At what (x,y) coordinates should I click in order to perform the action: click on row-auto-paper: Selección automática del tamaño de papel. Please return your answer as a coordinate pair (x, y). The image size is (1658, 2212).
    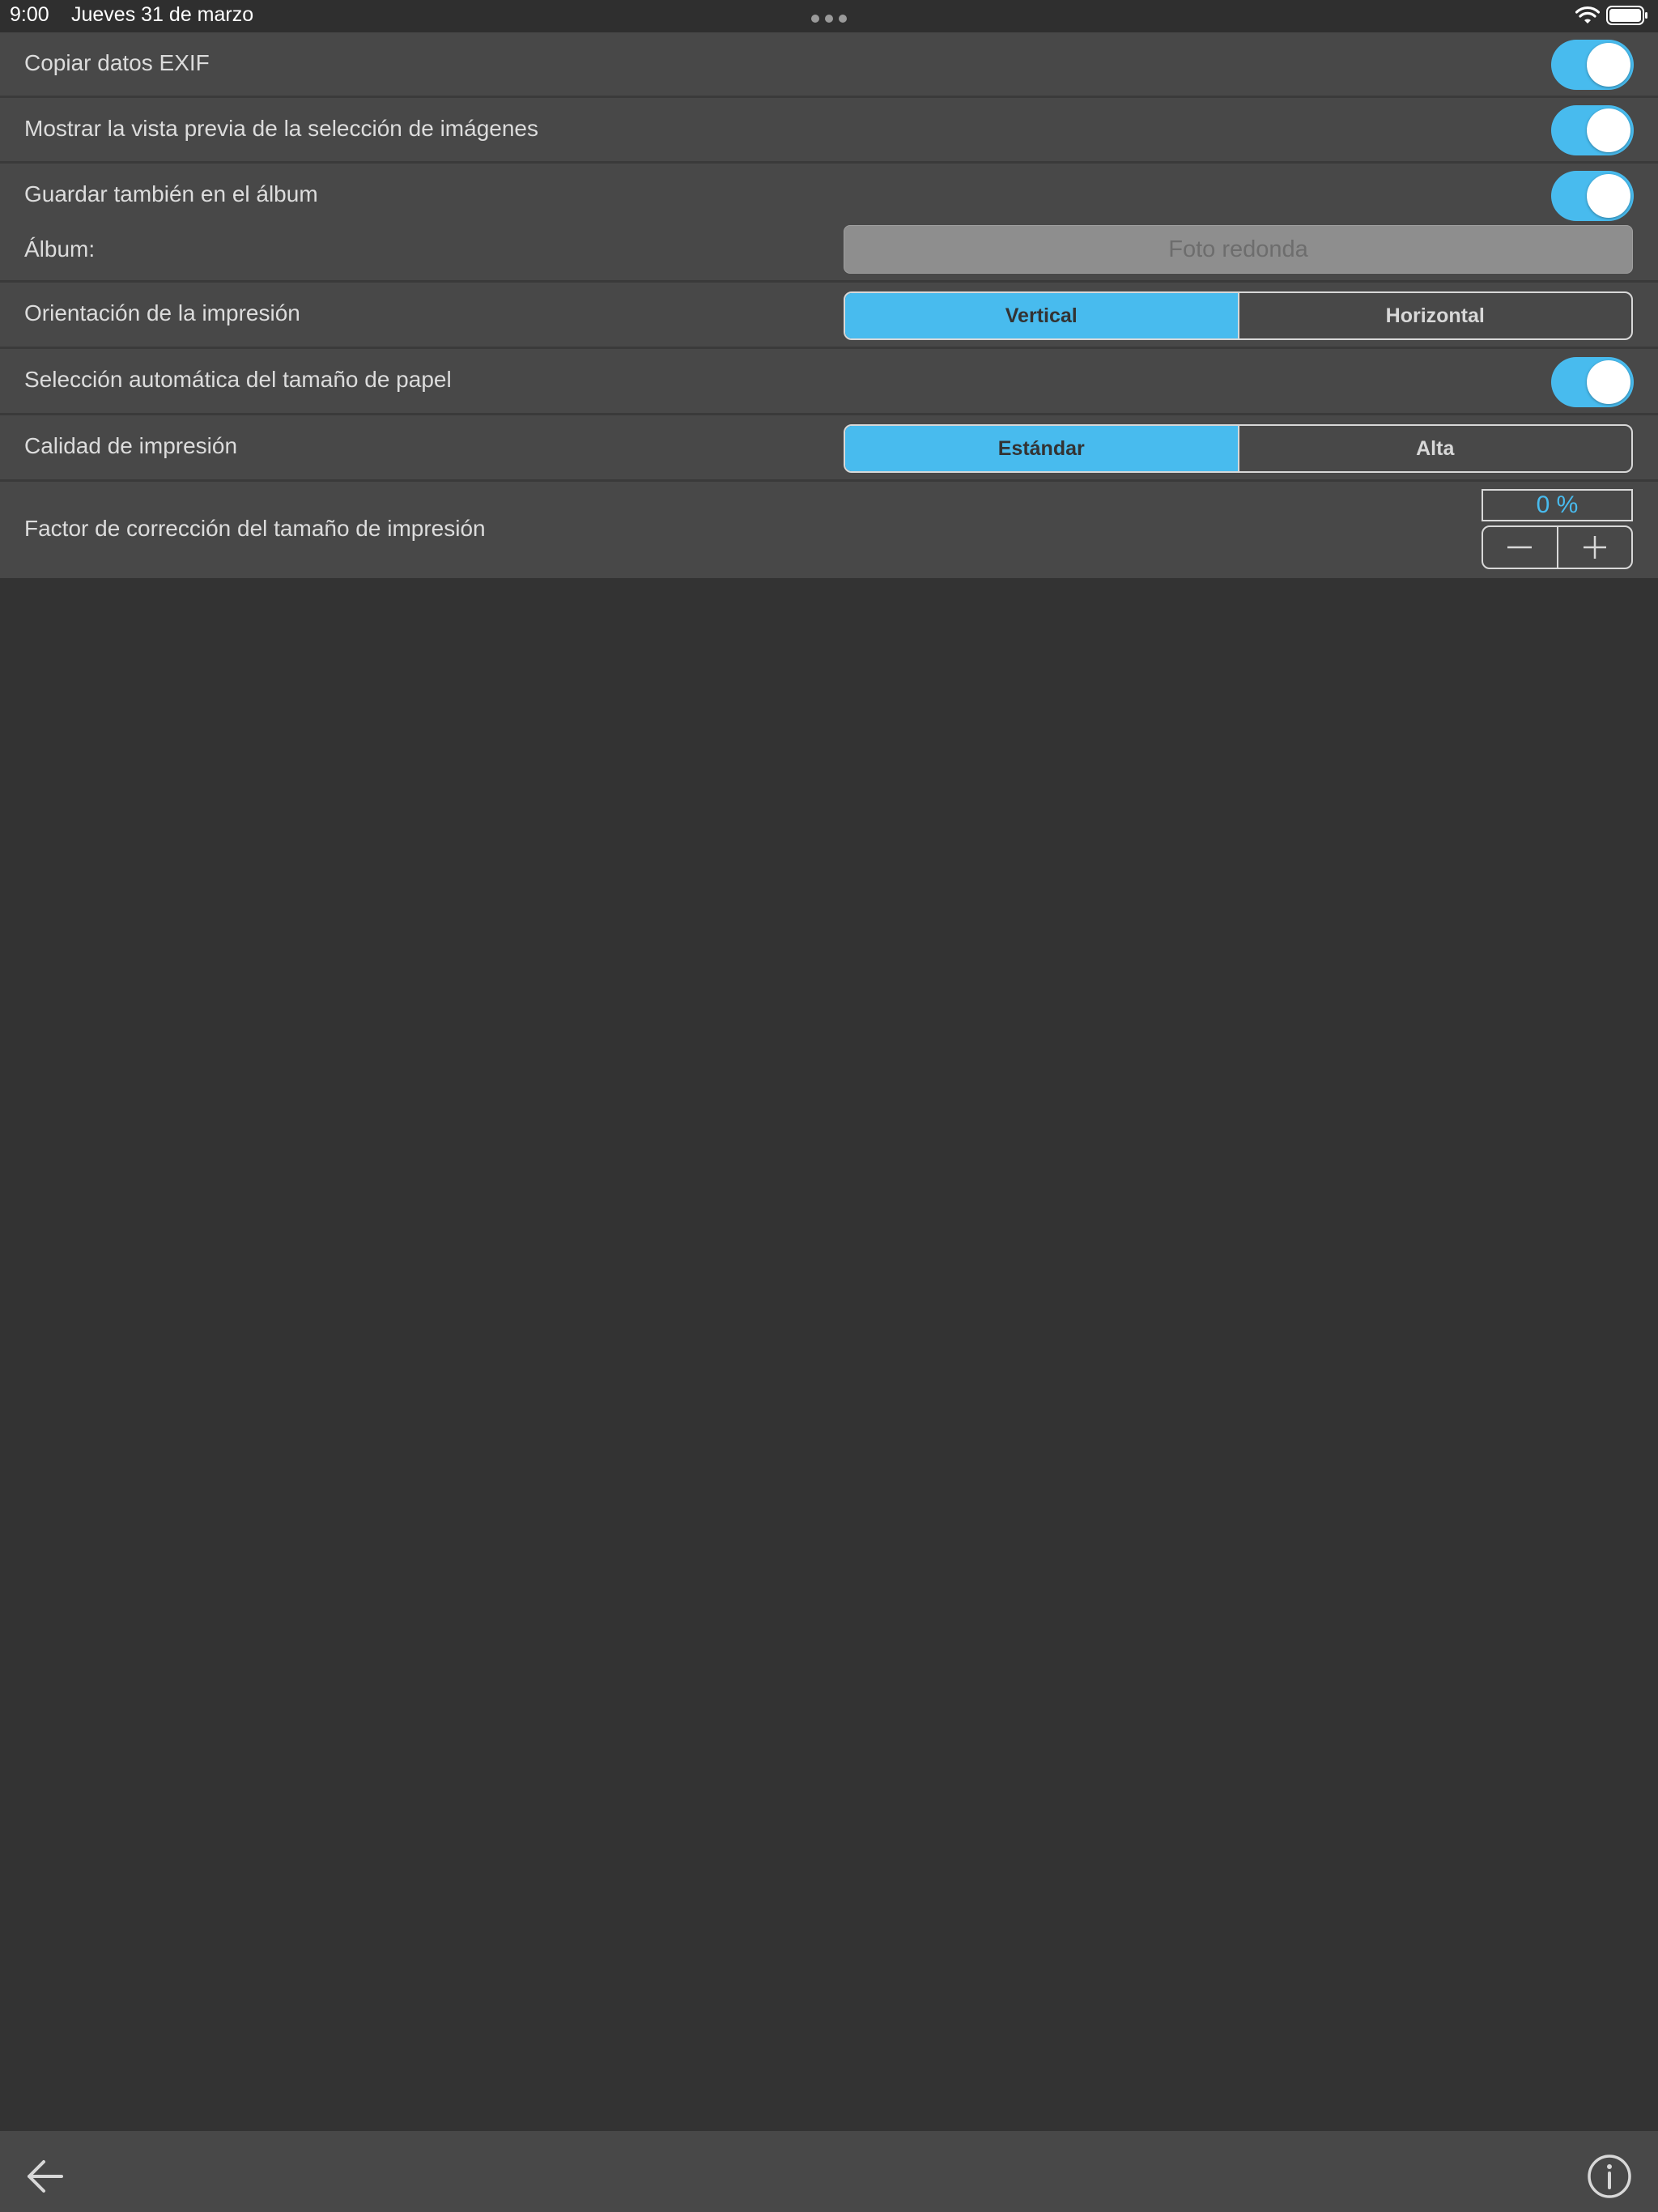
    Looking at the image, I should click on (829, 382).